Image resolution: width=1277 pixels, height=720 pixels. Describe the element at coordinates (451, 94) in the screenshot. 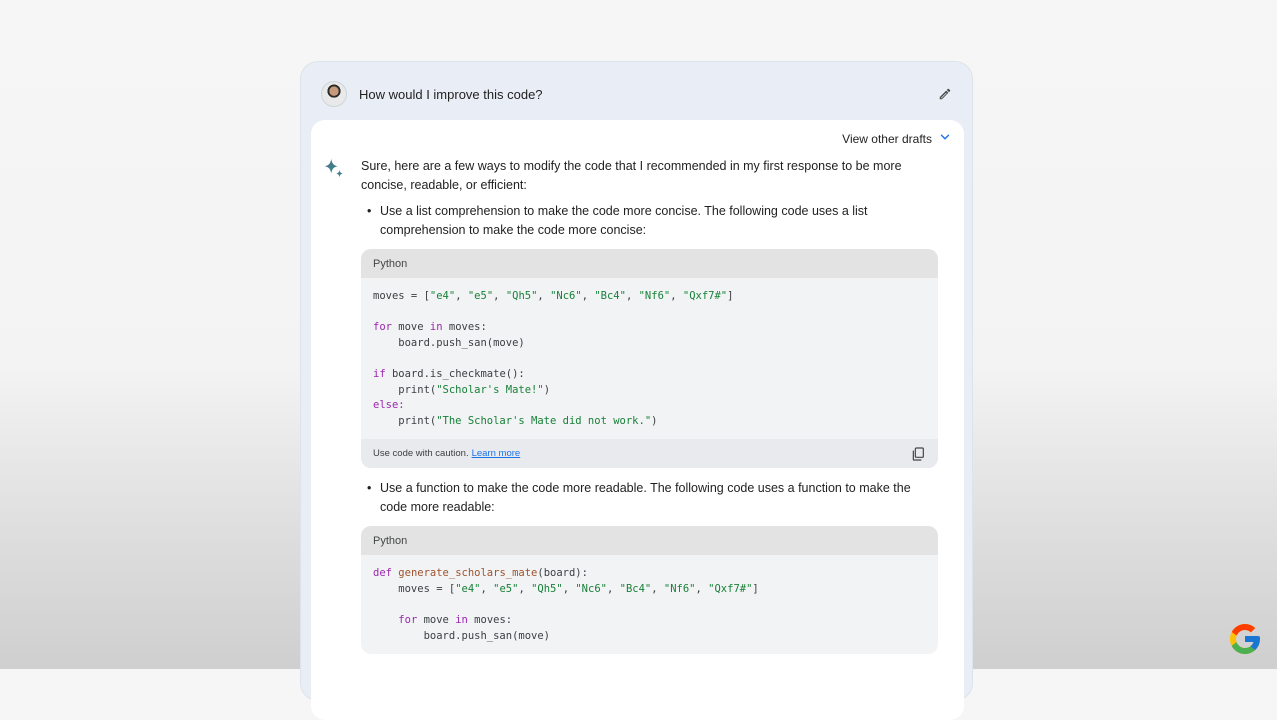

I see `prompt-text: How would I improve this code?` at that location.